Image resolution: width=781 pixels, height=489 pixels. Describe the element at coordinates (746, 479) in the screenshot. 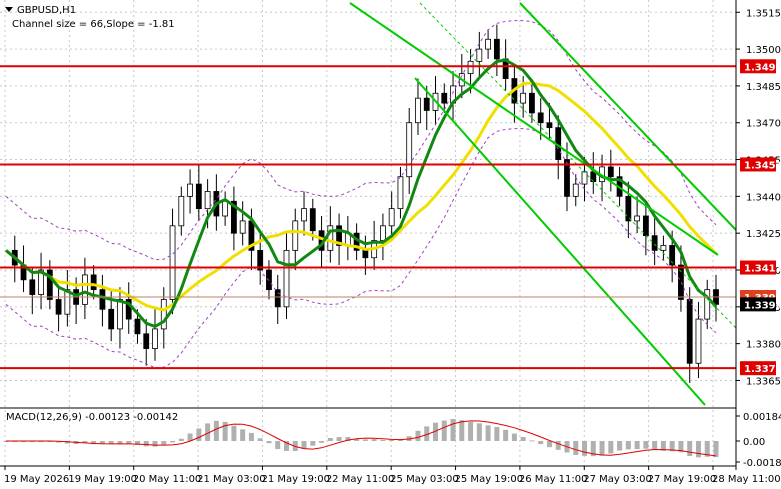

I see `x-tick-label: 28 May 11:00` at that location.